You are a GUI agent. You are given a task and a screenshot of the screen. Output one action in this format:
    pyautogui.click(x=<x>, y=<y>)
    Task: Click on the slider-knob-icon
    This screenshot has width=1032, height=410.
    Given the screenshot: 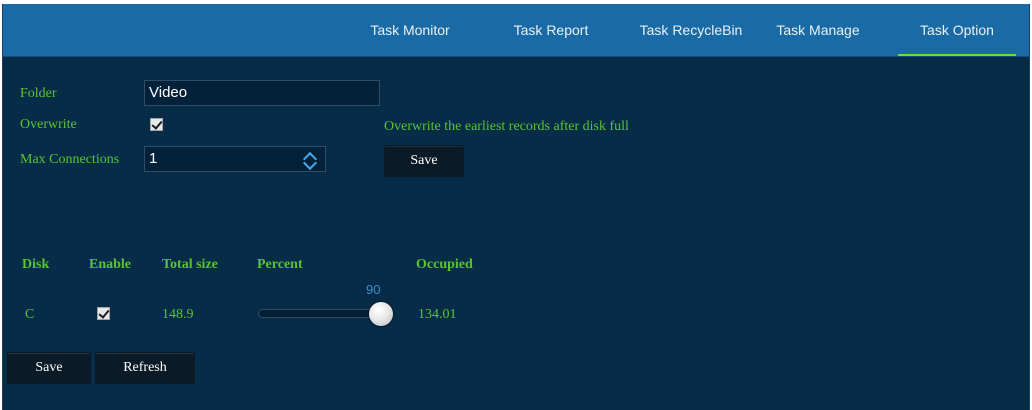 What is the action you would take?
    pyautogui.click(x=381, y=314)
    